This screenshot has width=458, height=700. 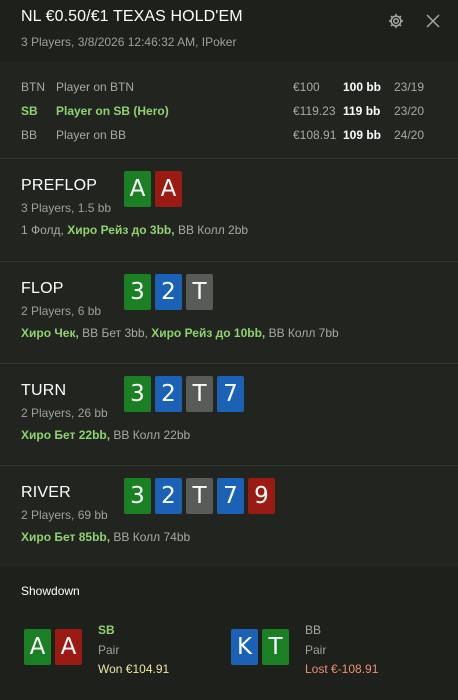 I want to click on street-name: FLOP, so click(x=42, y=288).